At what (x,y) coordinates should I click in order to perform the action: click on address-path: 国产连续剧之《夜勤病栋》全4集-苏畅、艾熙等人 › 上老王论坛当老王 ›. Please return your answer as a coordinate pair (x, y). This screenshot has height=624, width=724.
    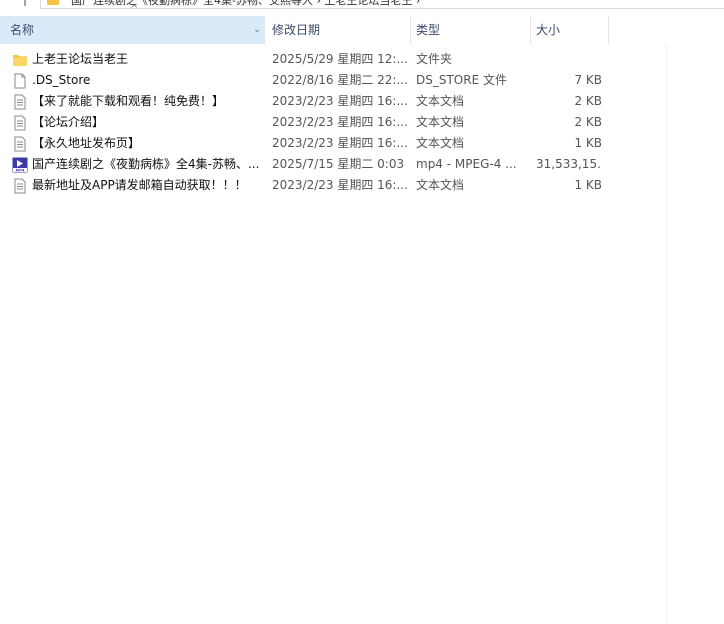
    Looking at the image, I should click on (246, 3).